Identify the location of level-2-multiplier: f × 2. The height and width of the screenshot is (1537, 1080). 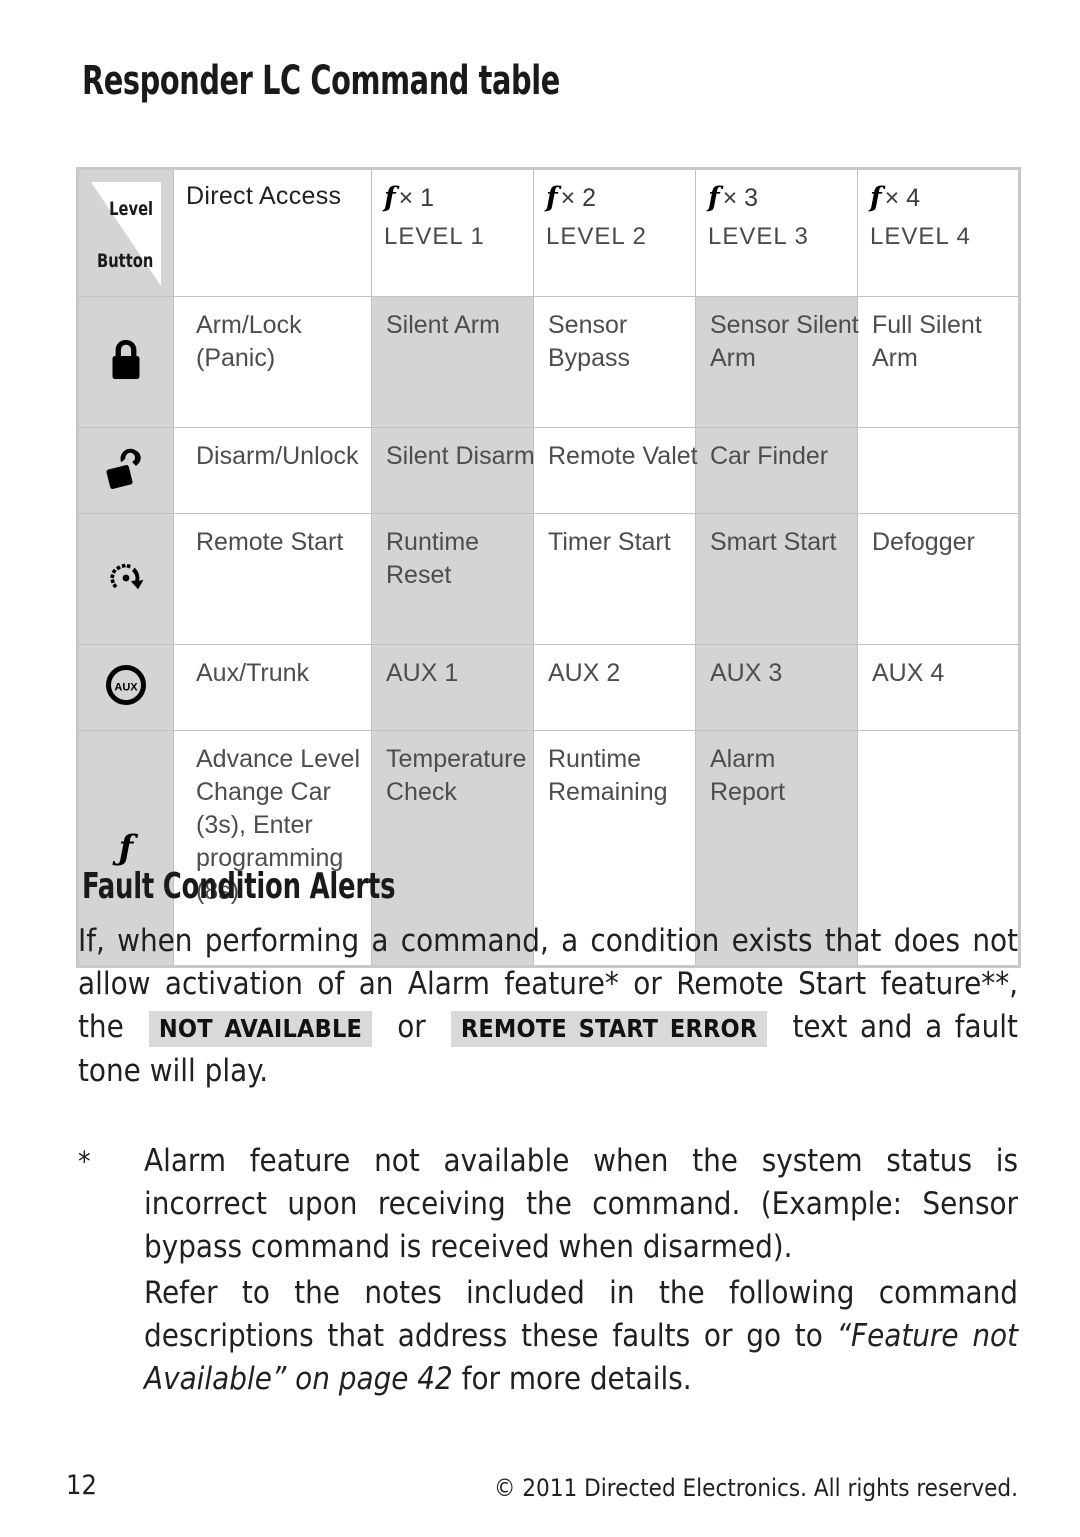
(571, 197).